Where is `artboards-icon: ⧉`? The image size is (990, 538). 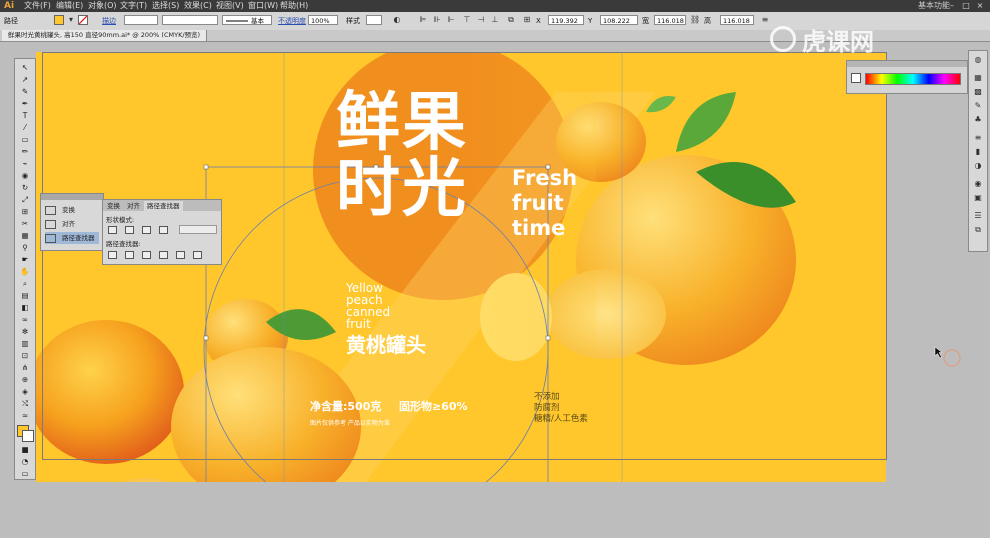 artboards-icon: ⧉ is located at coordinates (978, 230).